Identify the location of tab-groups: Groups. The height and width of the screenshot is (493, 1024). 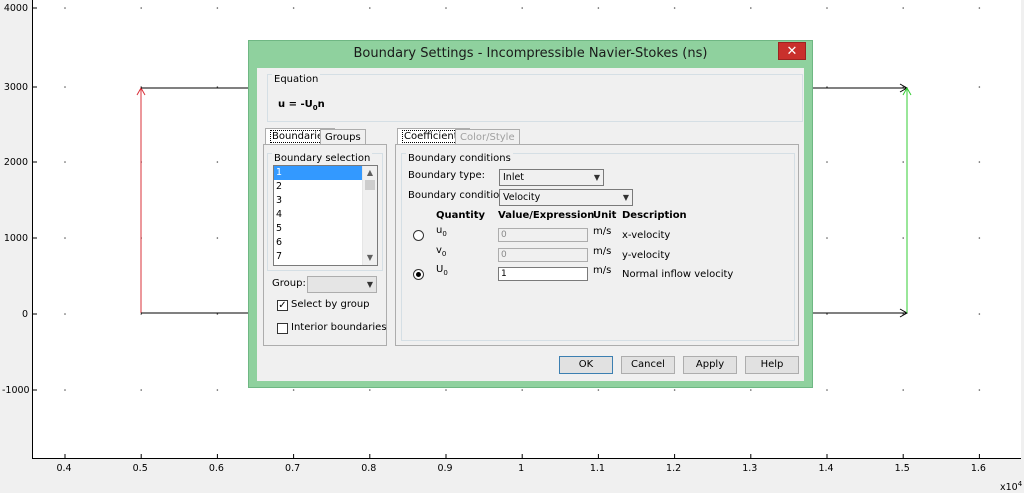
(343, 137).